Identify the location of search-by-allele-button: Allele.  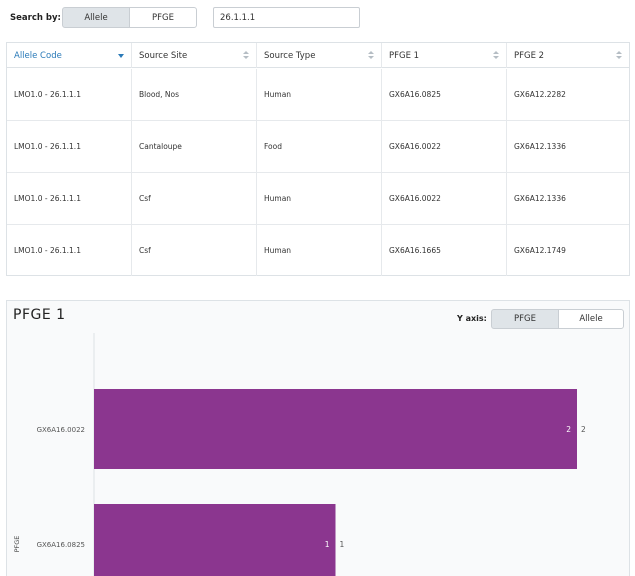
(96, 17).